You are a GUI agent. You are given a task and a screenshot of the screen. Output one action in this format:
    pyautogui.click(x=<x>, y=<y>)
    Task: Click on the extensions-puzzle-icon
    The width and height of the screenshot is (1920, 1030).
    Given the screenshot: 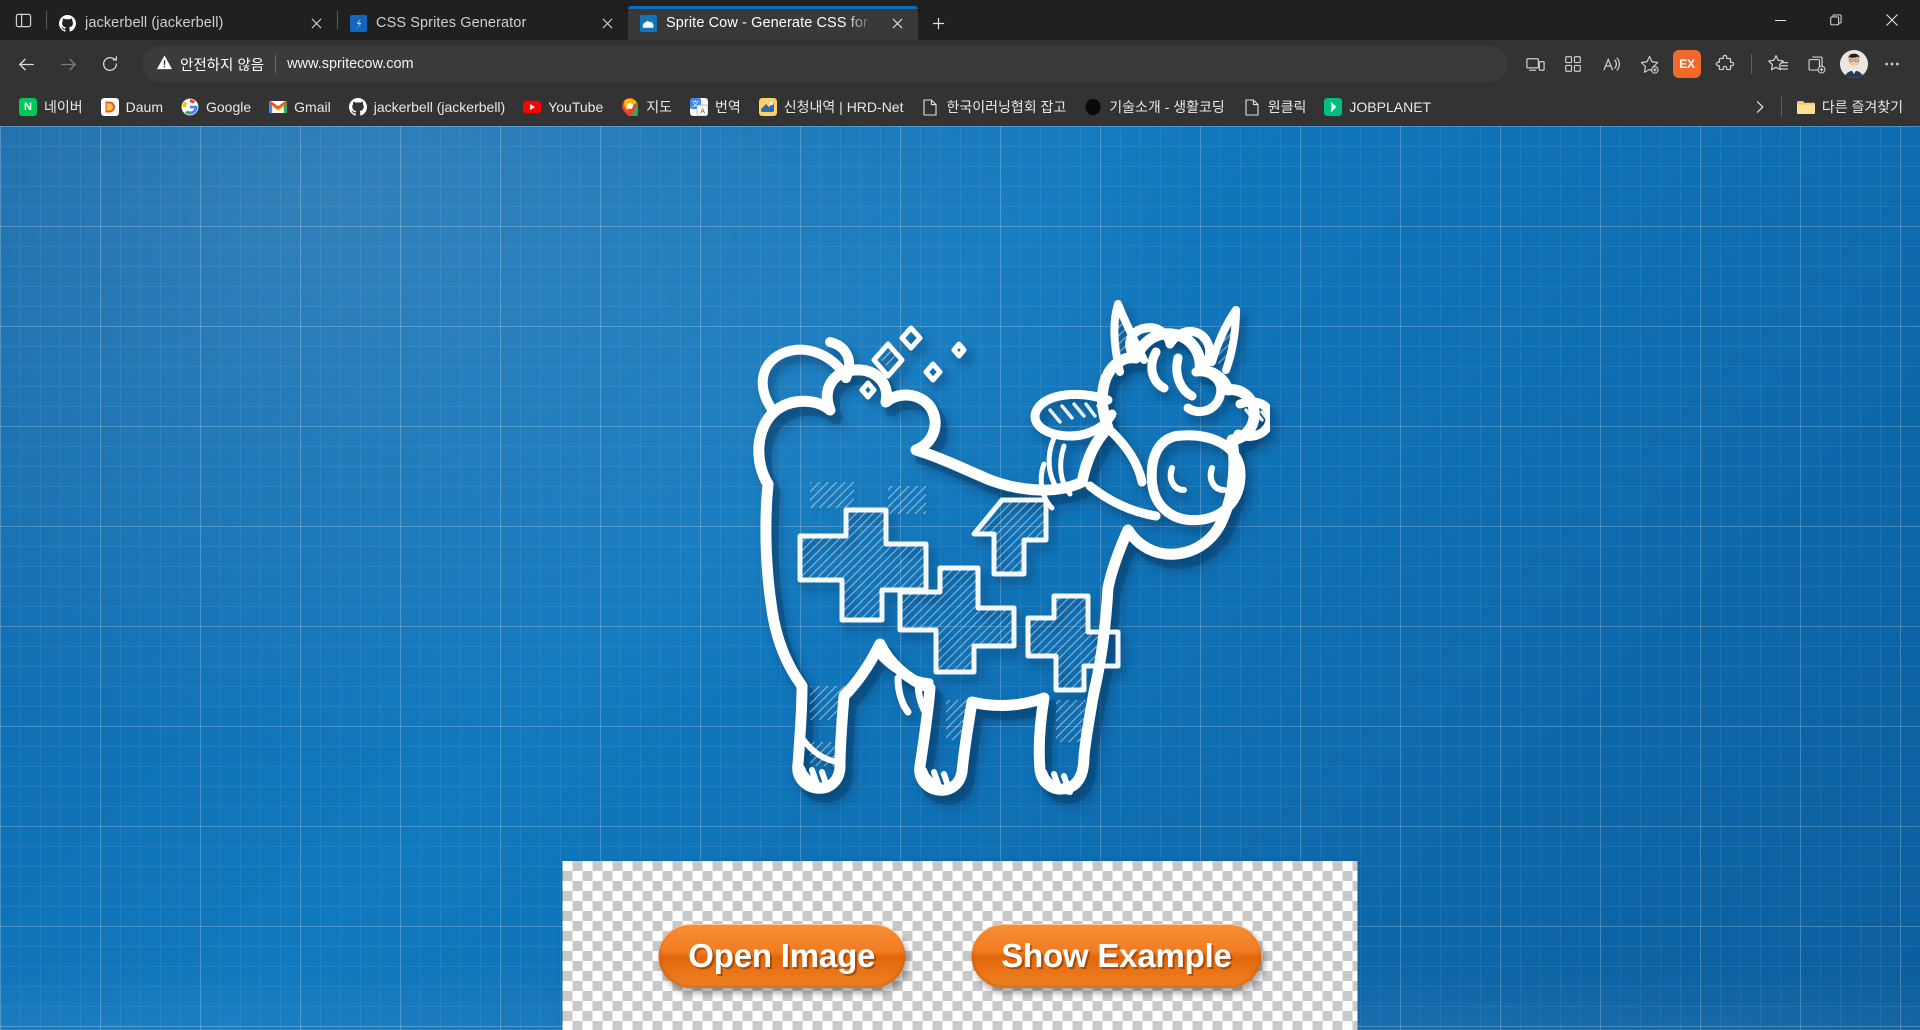 What is the action you would take?
    pyautogui.click(x=1725, y=64)
    